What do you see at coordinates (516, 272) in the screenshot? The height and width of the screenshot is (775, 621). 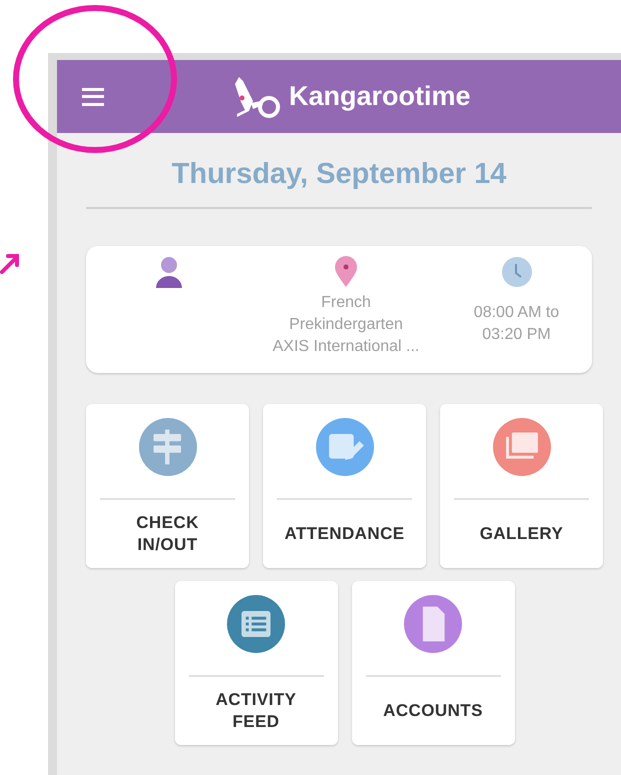 I see `clock-icon` at bounding box center [516, 272].